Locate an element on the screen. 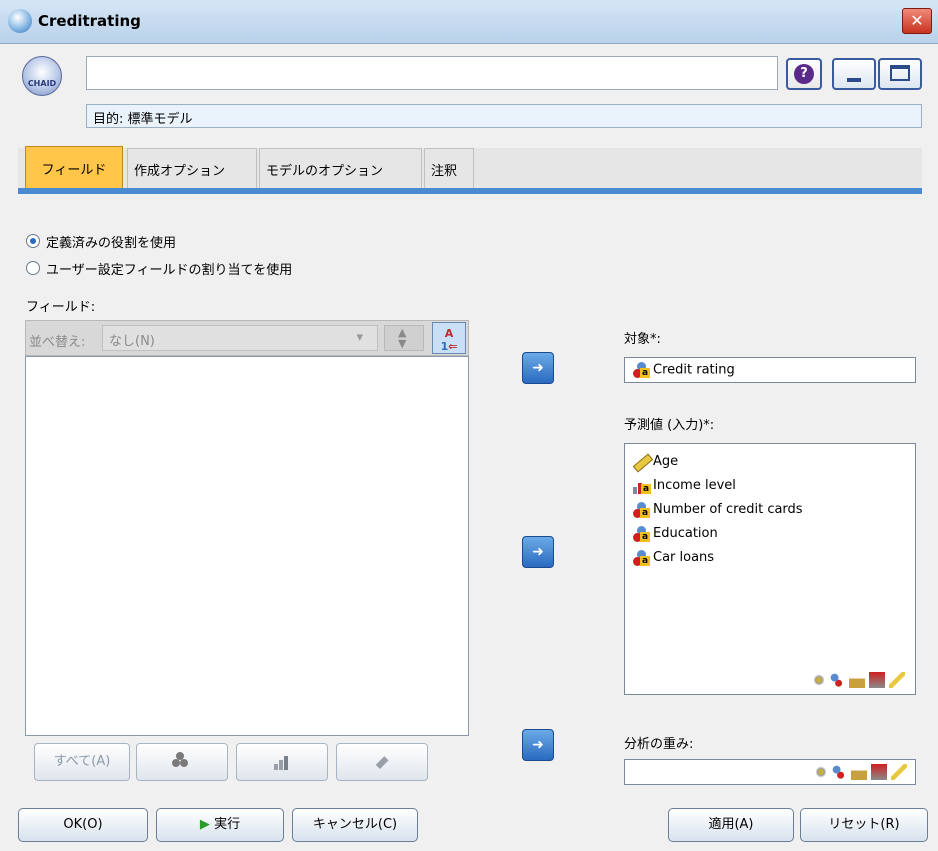  target-field: a Credit rating is located at coordinates (770, 370).